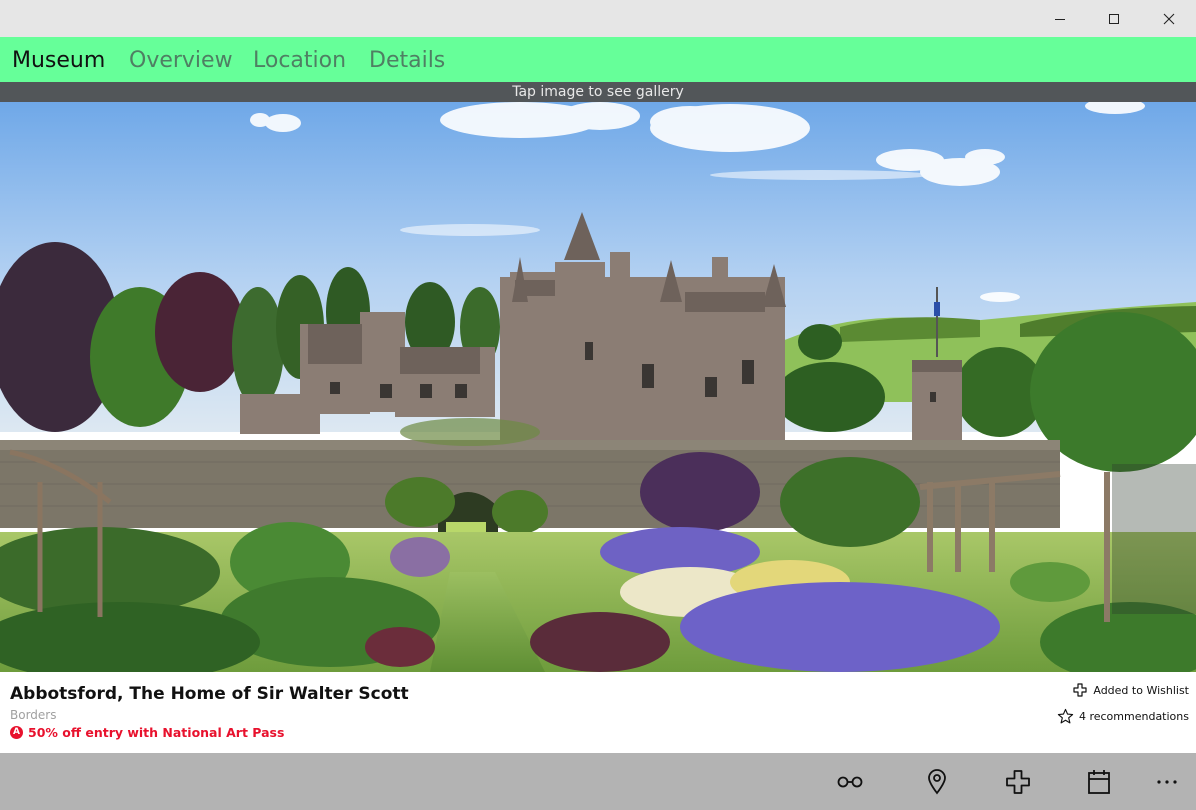 This screenshot has width=1196, height=810. Describe the element at coordinates (156, 732) in the screenshot. I see `art-pass-offer-text: 50% off entry with National Art Pass` at that location.